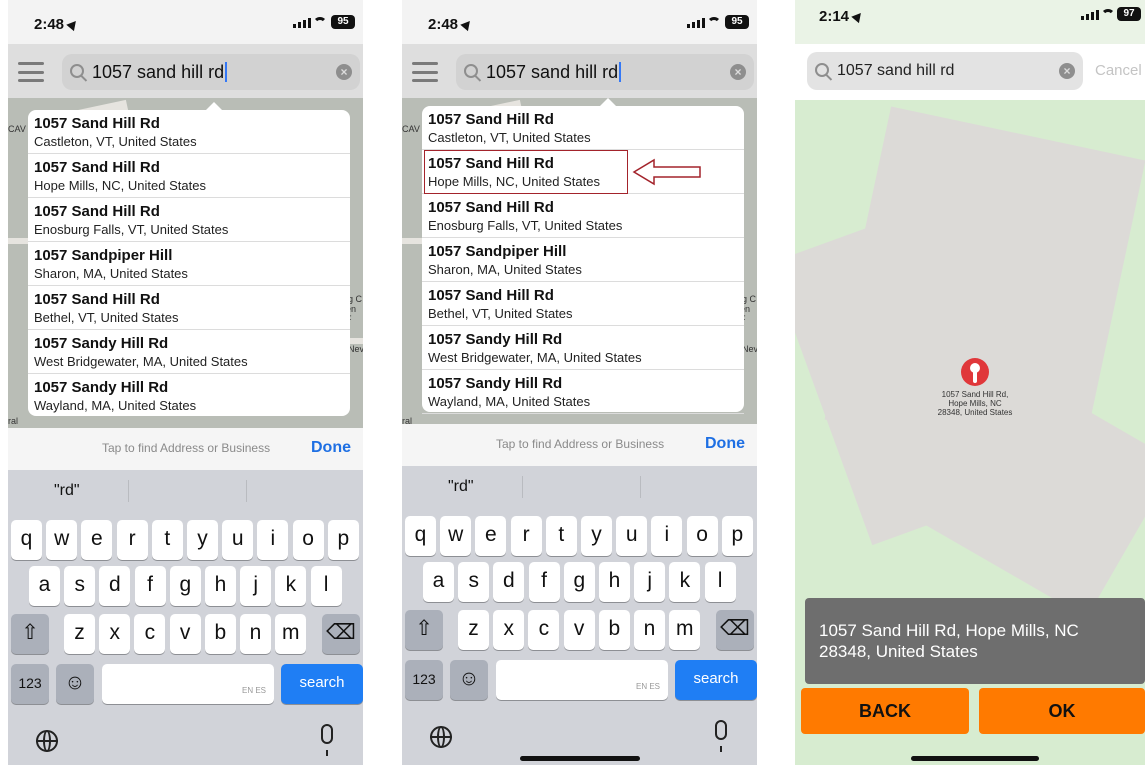 The width and height of the screenshot is (1145, 765). What do you see at coordinates (975, 372) in the screenshot?
I see `map-pin-icon` at bounding box center [975, 372].